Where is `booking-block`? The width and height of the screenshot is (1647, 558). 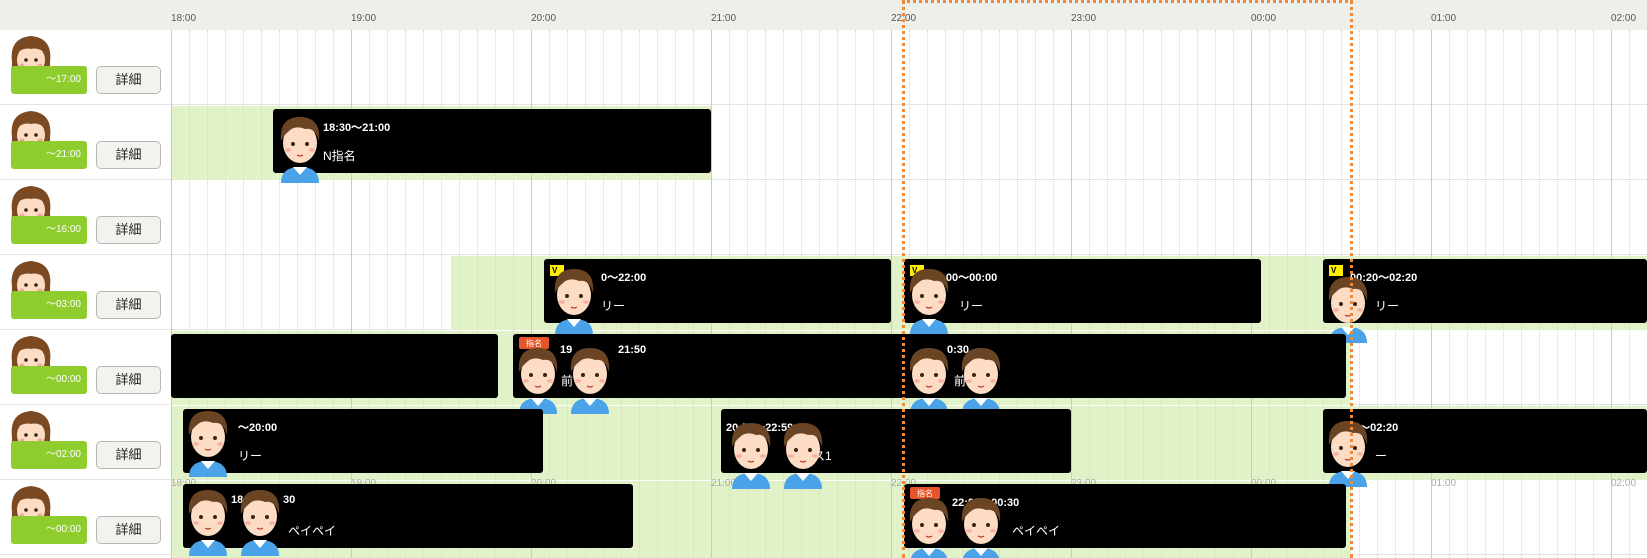 booking-block is located at coordinates (334, 366).